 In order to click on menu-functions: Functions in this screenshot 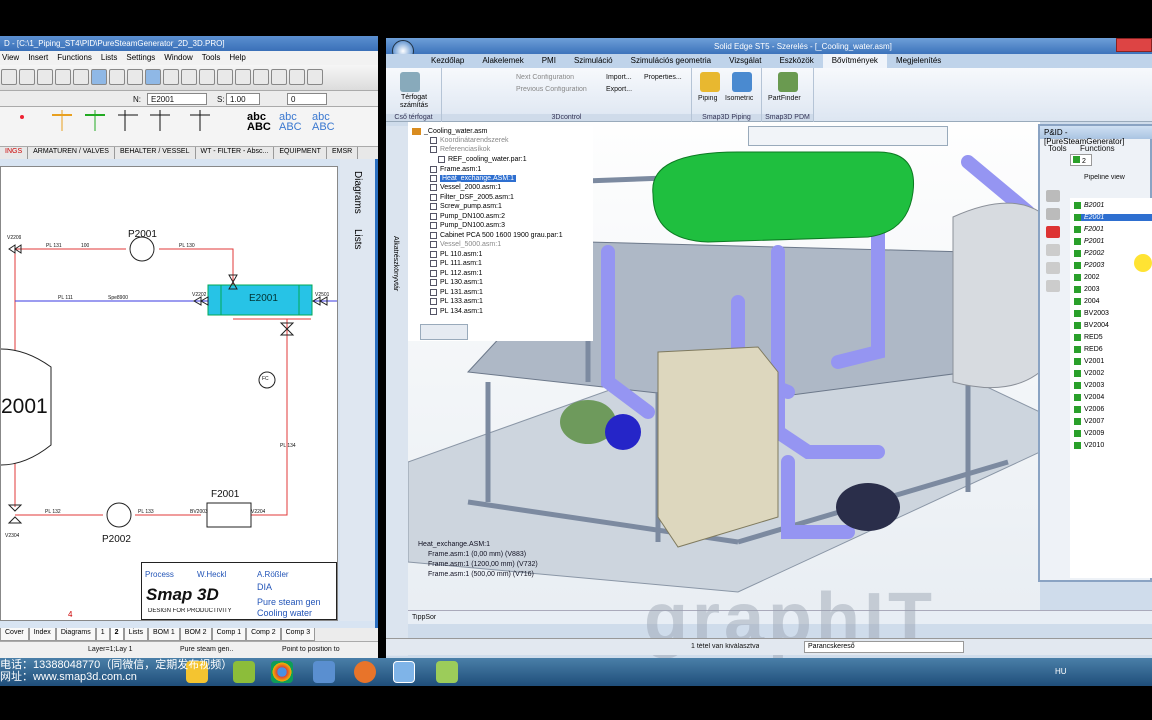, I will do `click(74, 58)`.